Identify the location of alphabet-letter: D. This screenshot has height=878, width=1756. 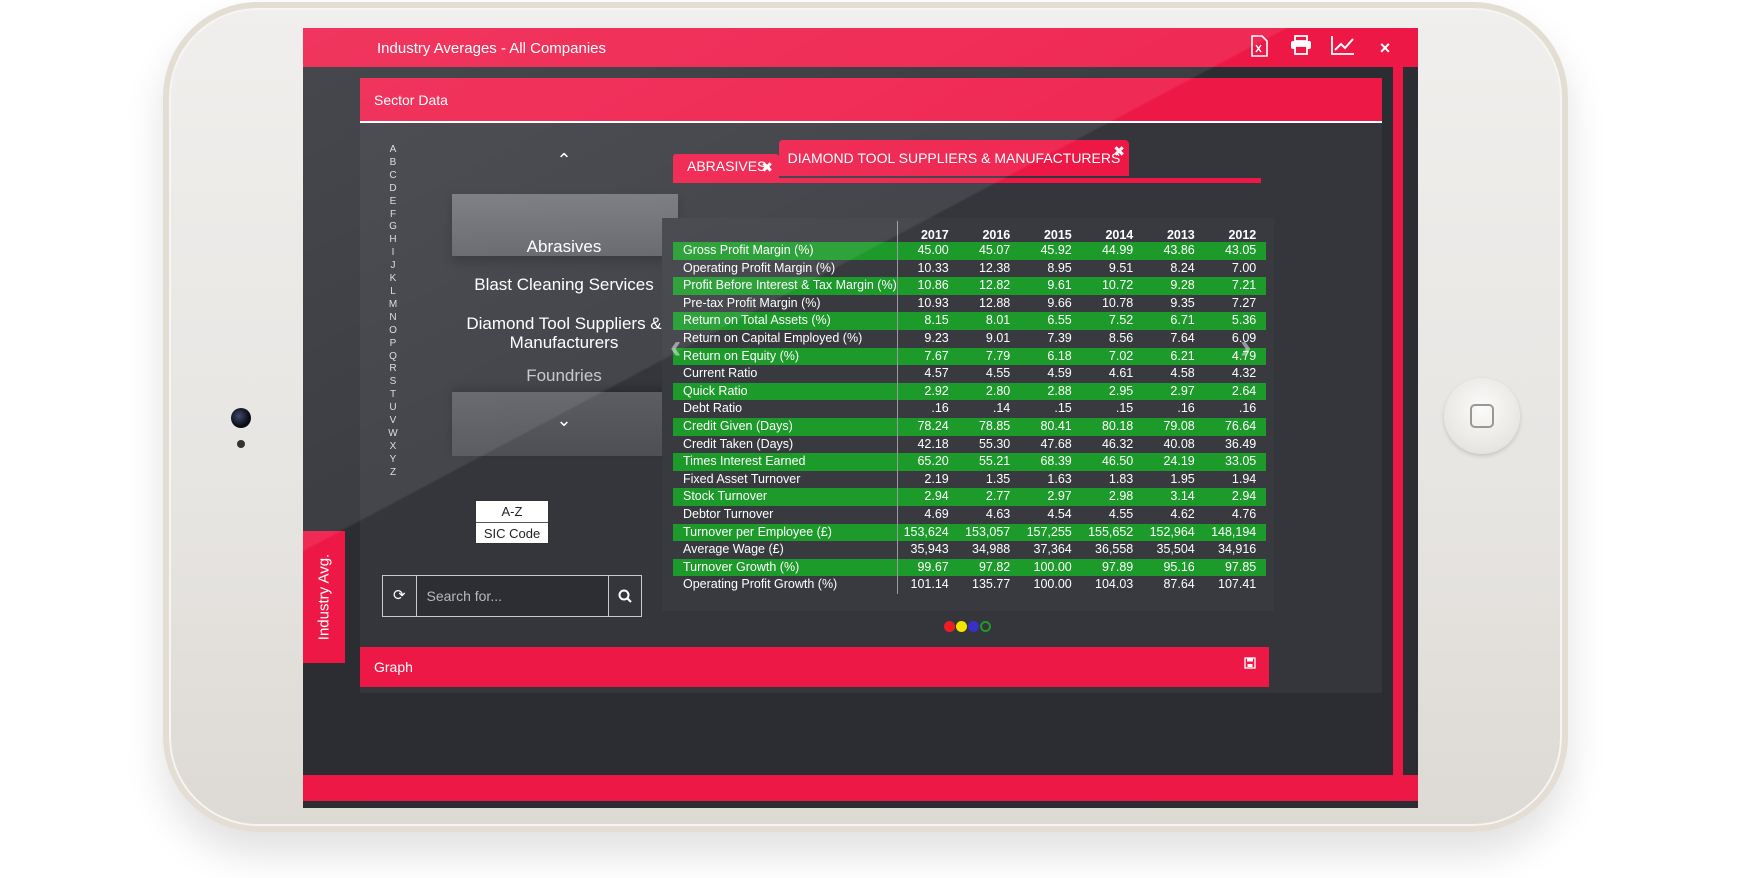
(393, 189).